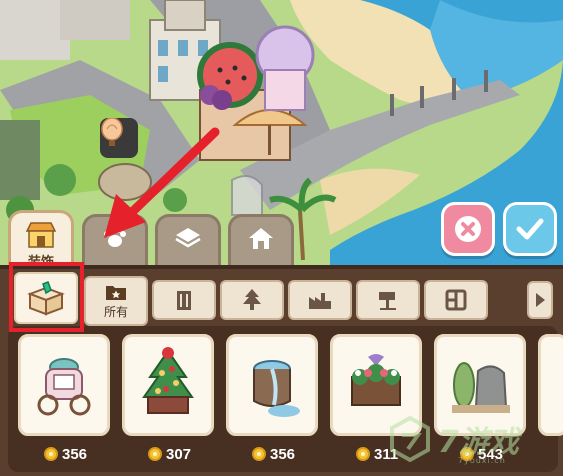 This screenshot has height=476, width=563. I want to click on watermark-text: 7游戏, so click(478, 442).